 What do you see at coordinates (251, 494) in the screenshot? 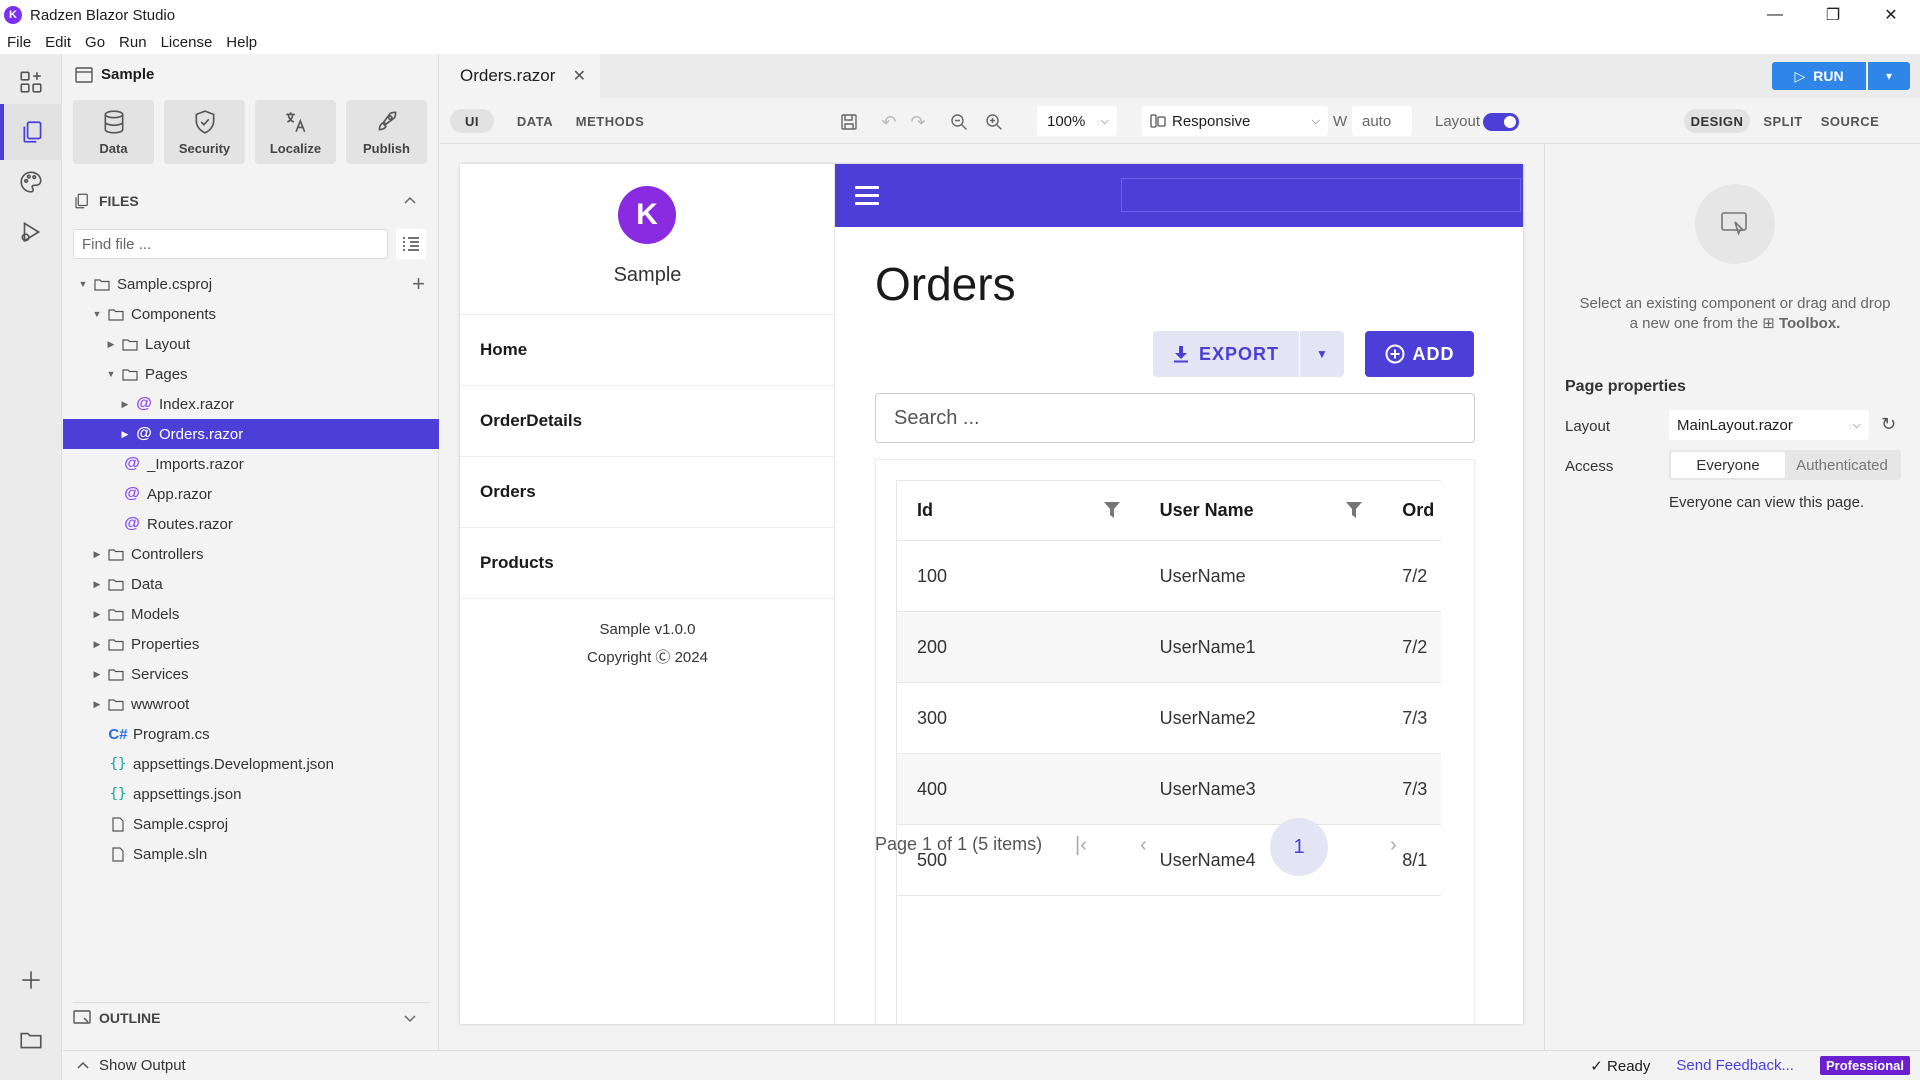
I see `tree-item: @ App.razor` at bounding box center [251, 494].